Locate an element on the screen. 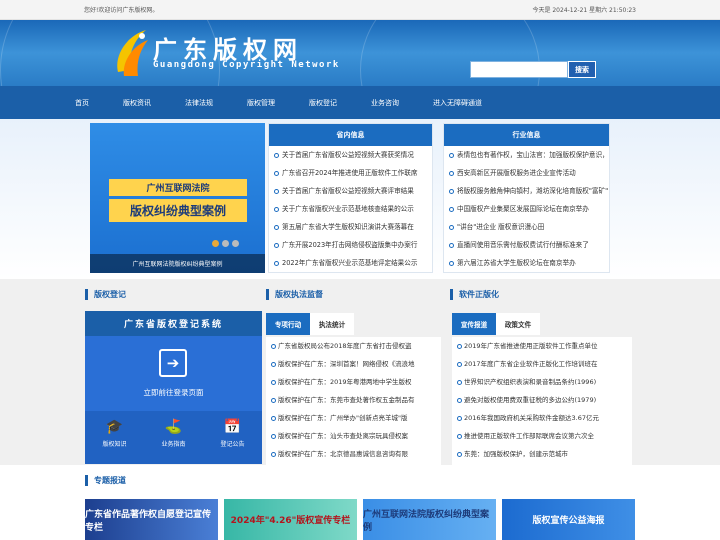 This screenshot has height=540, width=720. enforcement-tabs: 专项行动 执法统计 is located at coordinates (310, 324).